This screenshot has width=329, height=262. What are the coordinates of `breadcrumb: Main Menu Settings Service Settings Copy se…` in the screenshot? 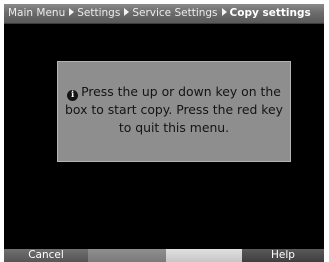 It's located at (159, 13).